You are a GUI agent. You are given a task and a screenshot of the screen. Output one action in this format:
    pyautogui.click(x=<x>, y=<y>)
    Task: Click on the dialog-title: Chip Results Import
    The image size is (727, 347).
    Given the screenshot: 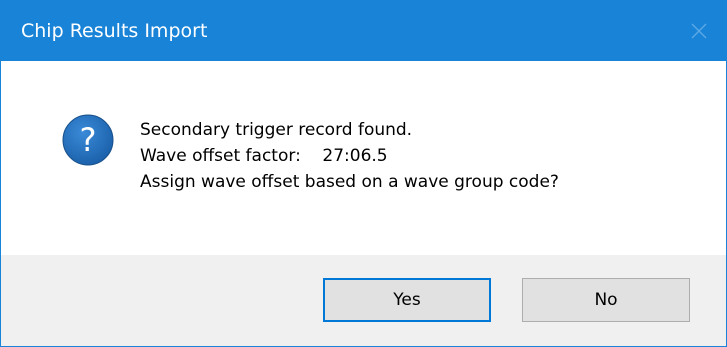 What is the action you would take?
    pyautogui.click(x=114, y=31)
    